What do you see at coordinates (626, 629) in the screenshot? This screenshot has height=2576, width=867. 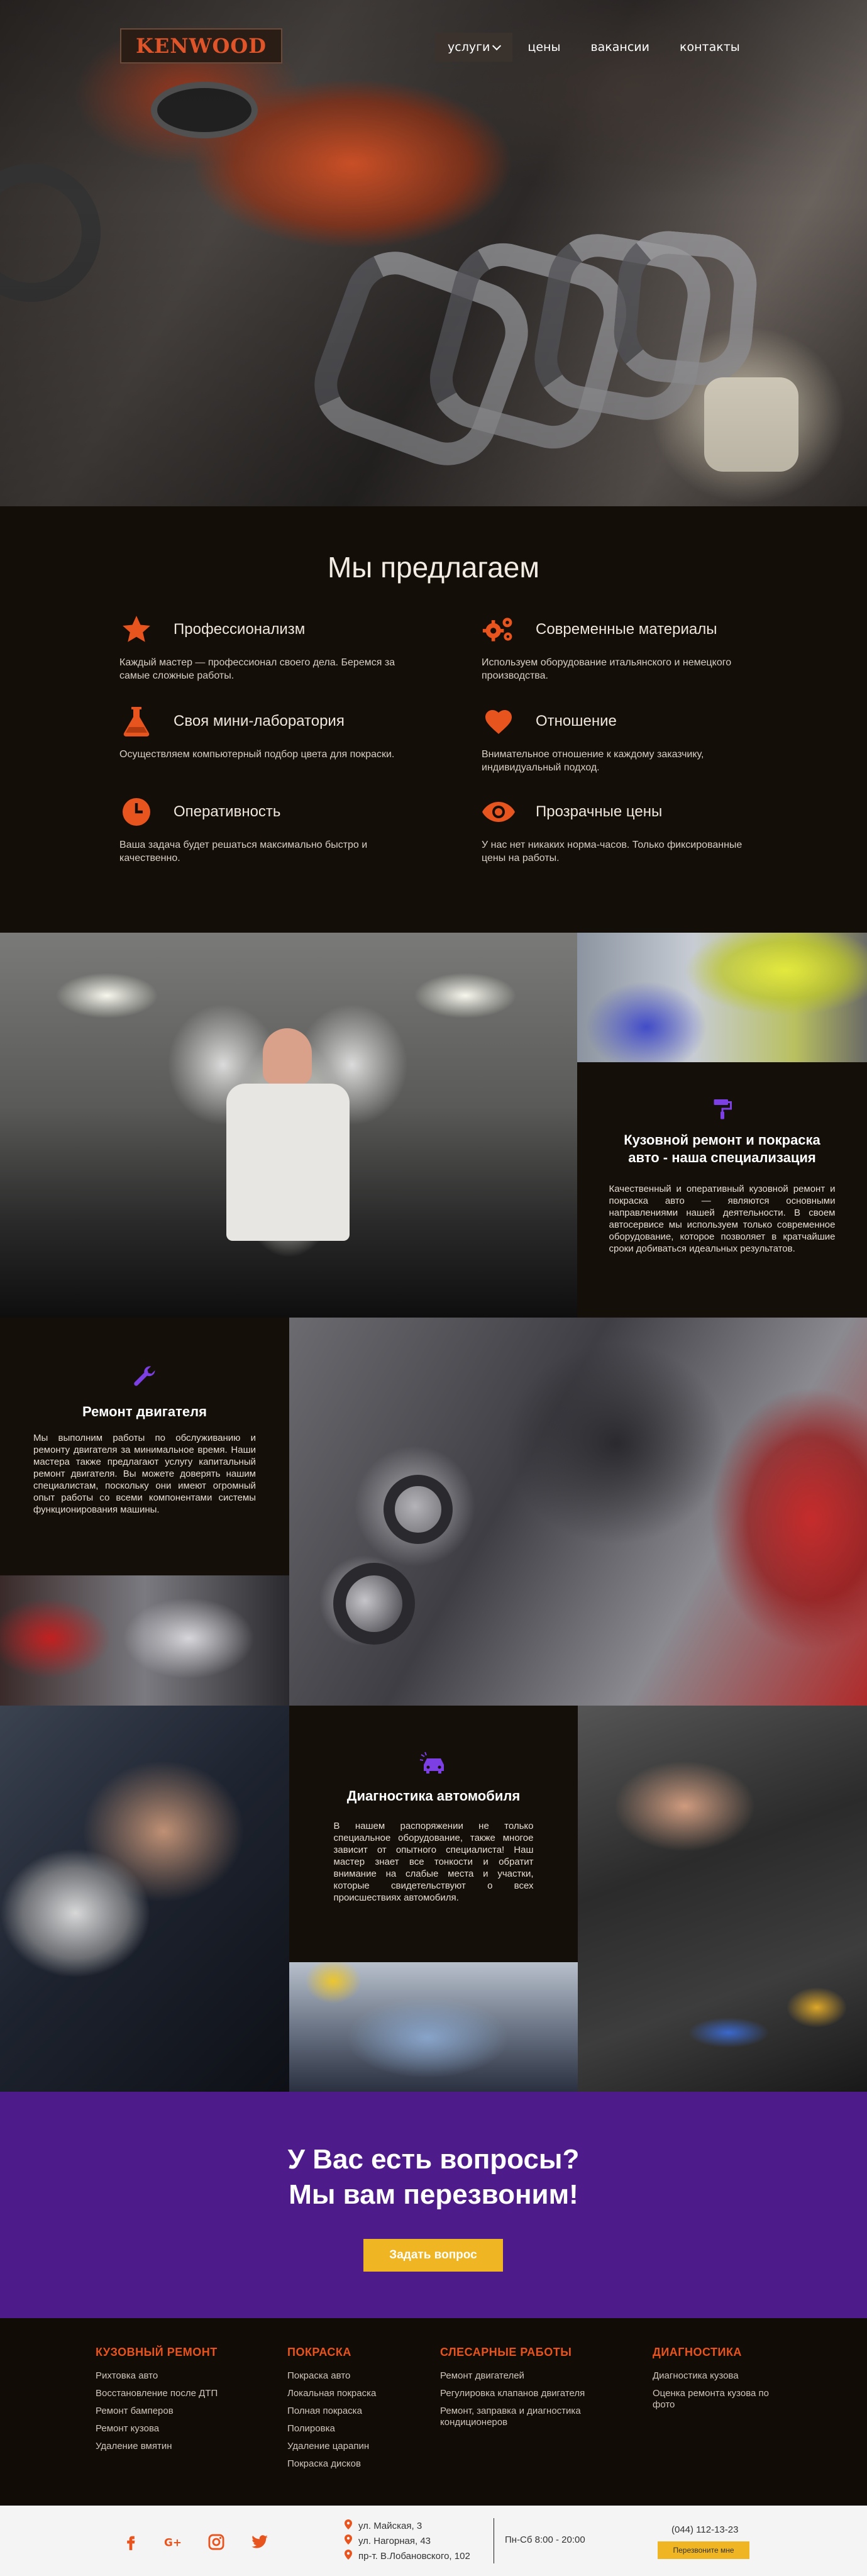 I see `feature-title: Современные материалы` at bounding box center [626, 629].